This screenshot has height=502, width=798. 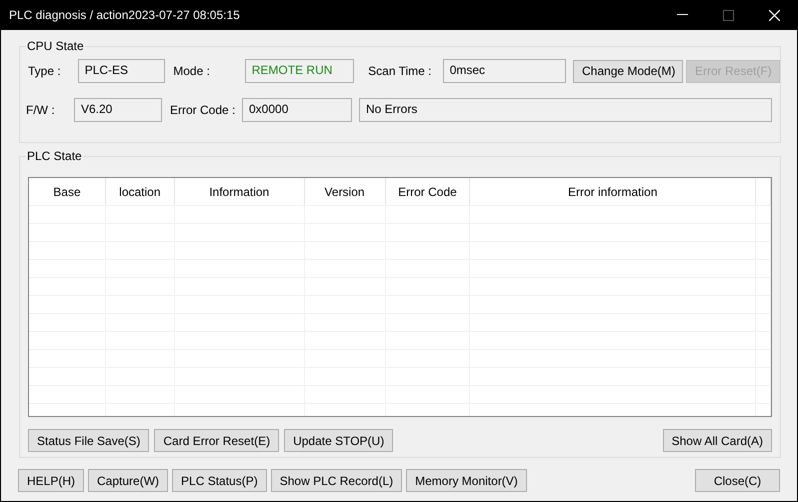 What do you see at coordinates (345, 191) in the screenshot?
I see `column-header: Version` at bounding box center [345, 191].